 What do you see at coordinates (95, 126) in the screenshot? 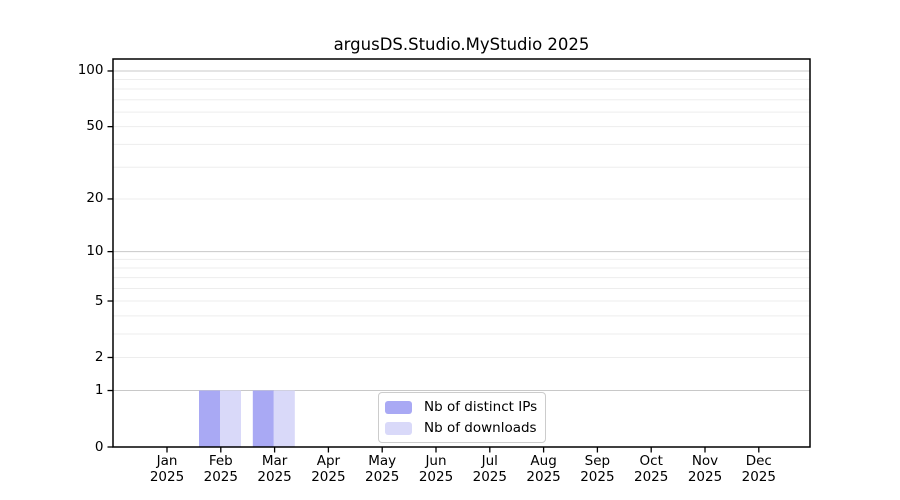
I see `y-tick-label: 50` at bounding box center [95, 126].